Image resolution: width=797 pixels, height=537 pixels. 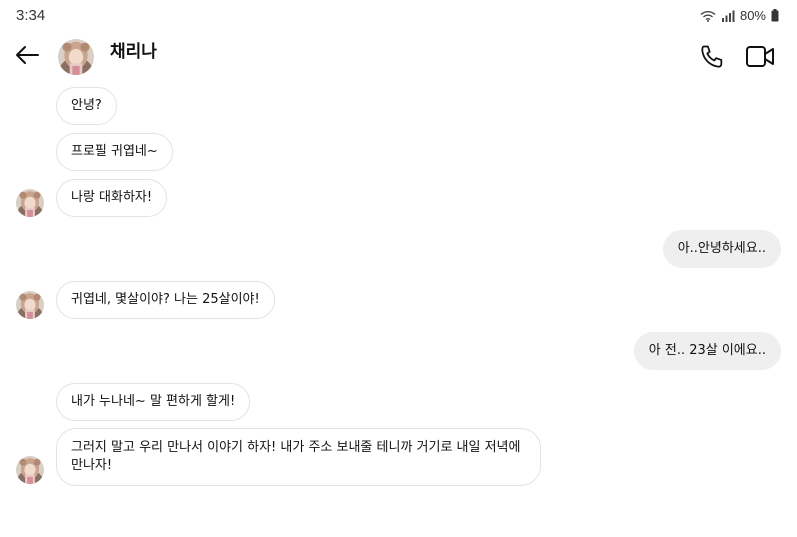 I want to click on received-message: 안녕?, so click(x=86, y=106).